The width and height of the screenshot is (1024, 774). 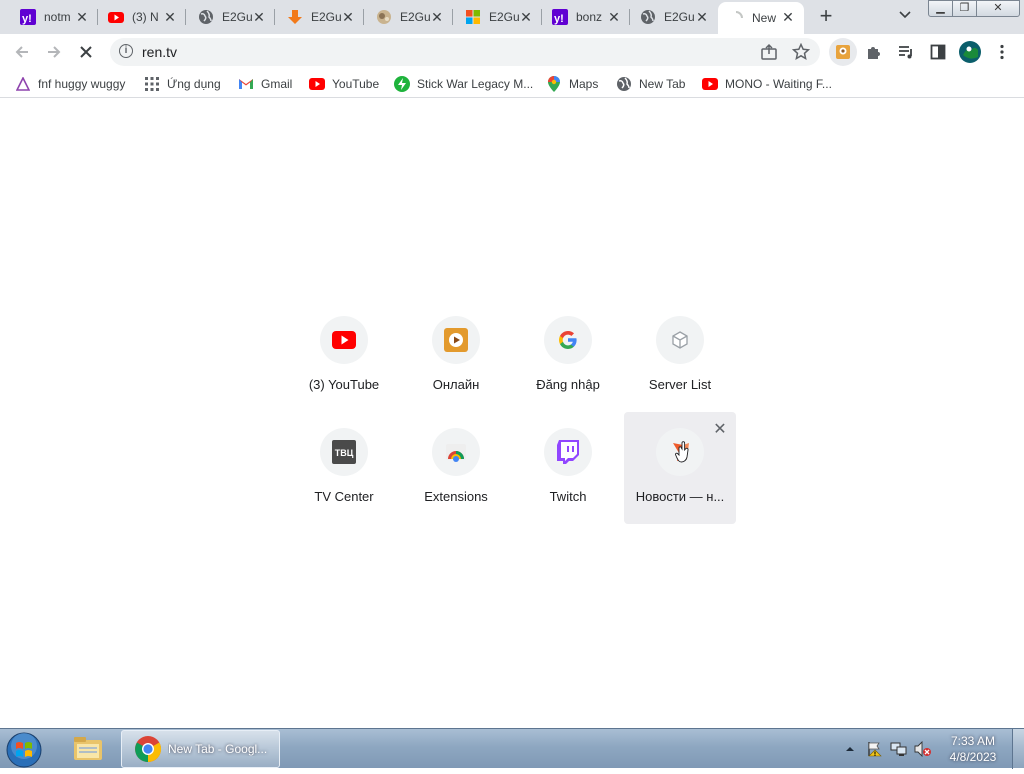 I want to click on volume-muted-icon, so click(x=923, y=749).